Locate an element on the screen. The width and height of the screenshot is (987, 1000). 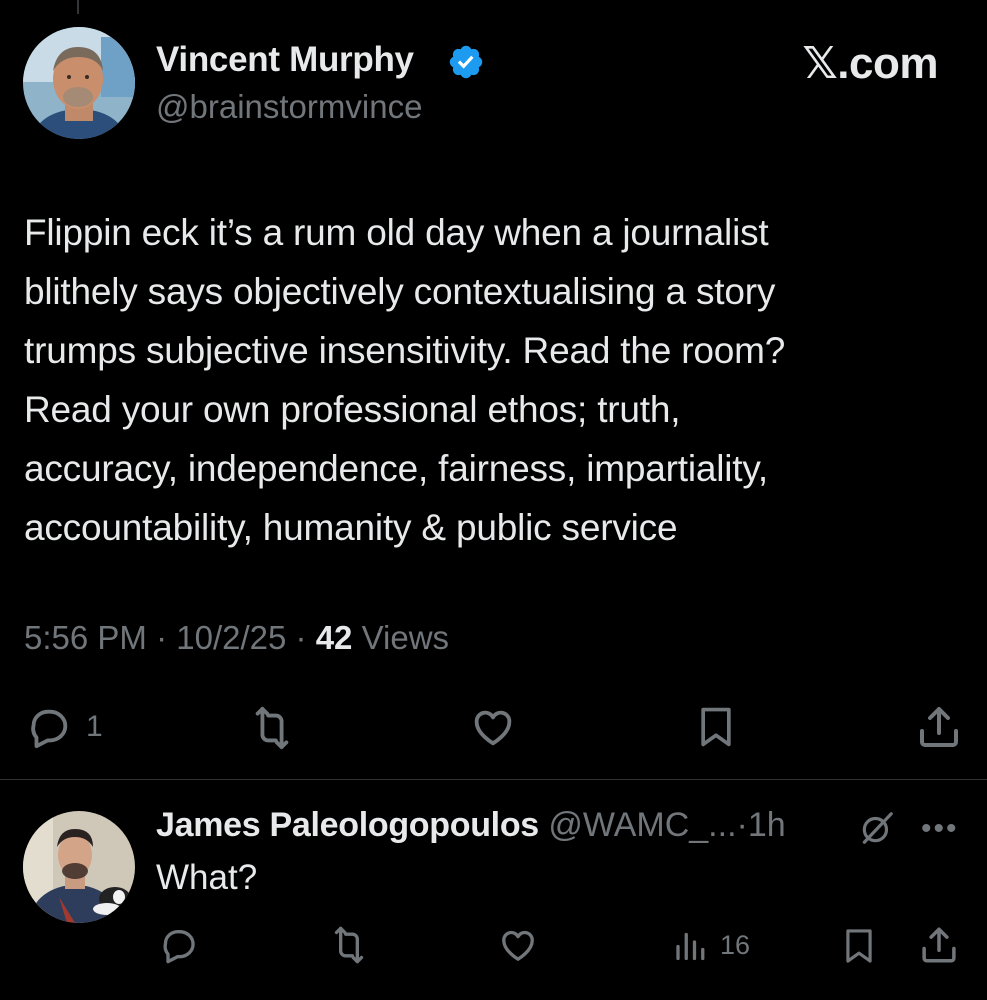
reply-retweet-button is located at coordinates (349, 945).